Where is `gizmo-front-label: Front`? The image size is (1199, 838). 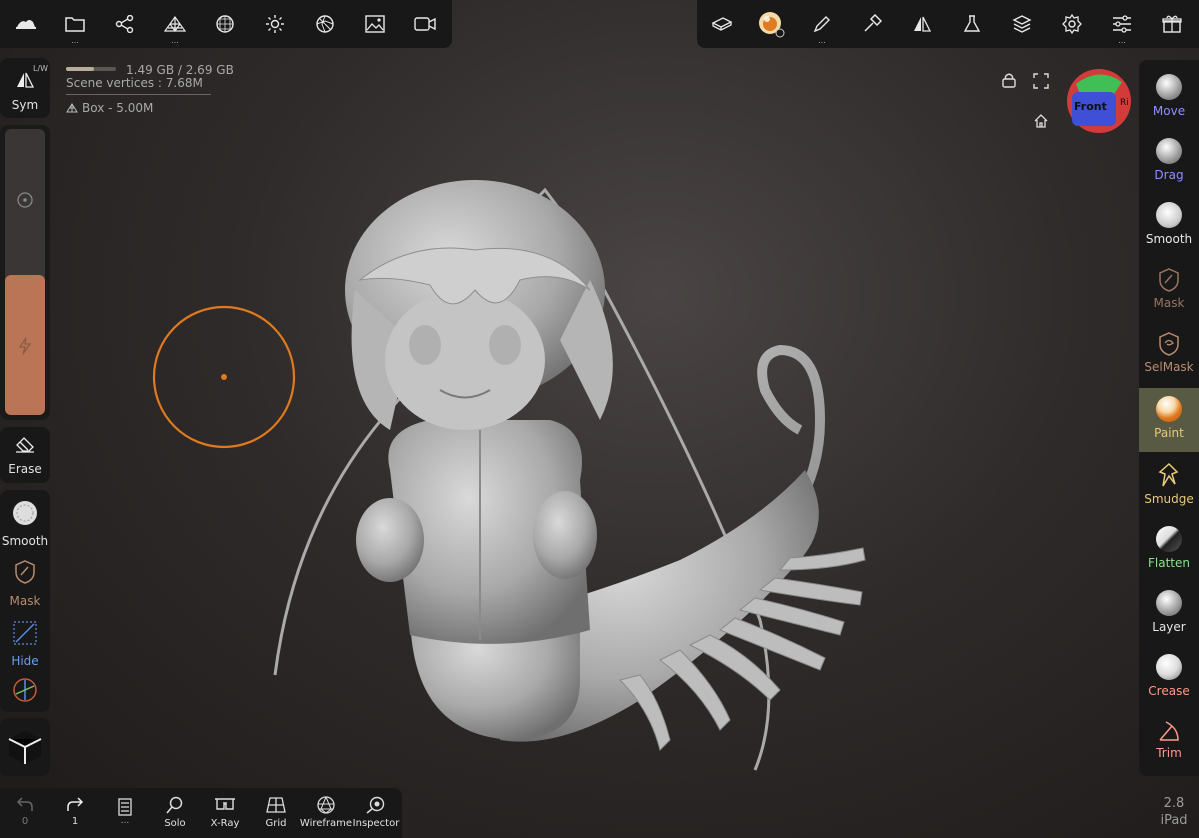
gizmo-front-label: Front is located at coordinates (1090, 106).